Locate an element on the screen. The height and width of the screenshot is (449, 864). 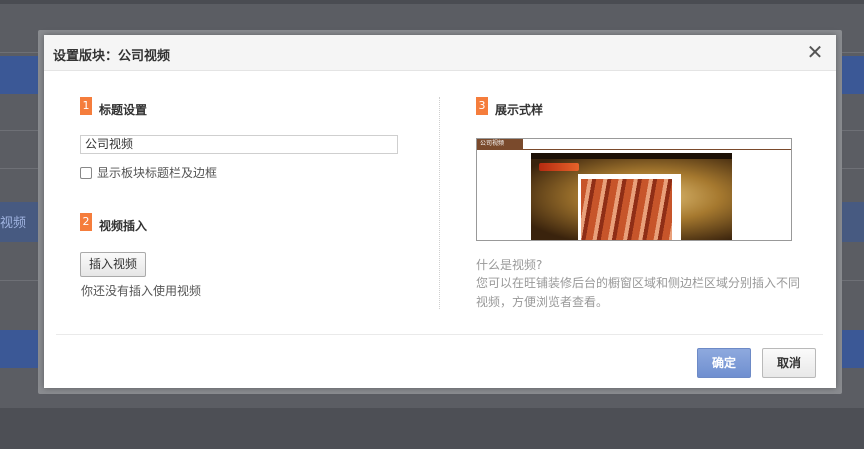
footer-divider is located at coordinates (439, 334).